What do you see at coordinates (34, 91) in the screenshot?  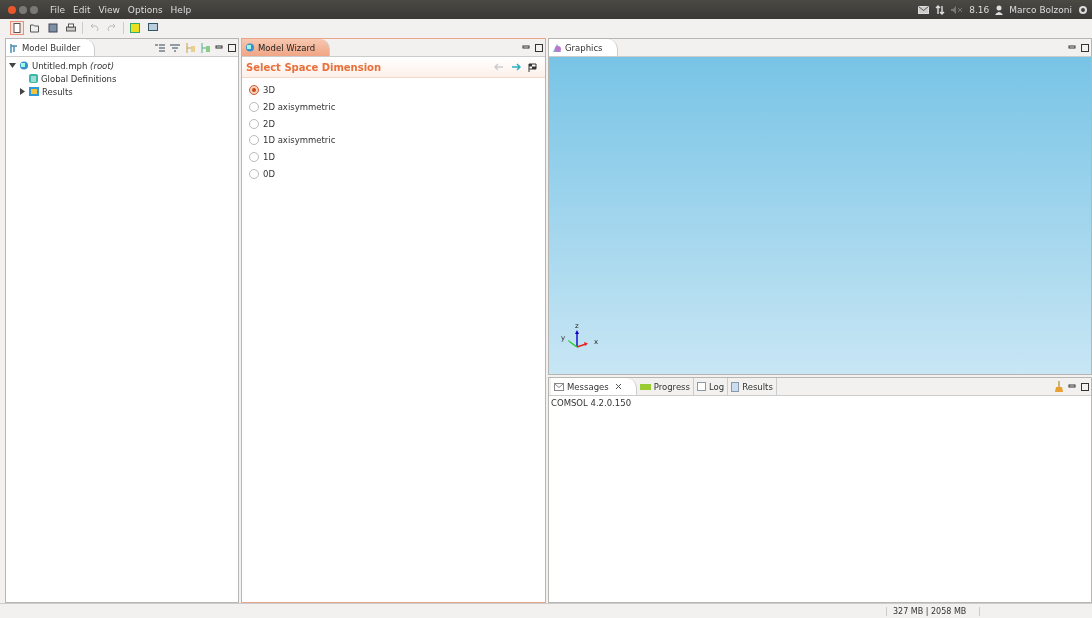 I see `results-icon` at bounding box center [34, 91].